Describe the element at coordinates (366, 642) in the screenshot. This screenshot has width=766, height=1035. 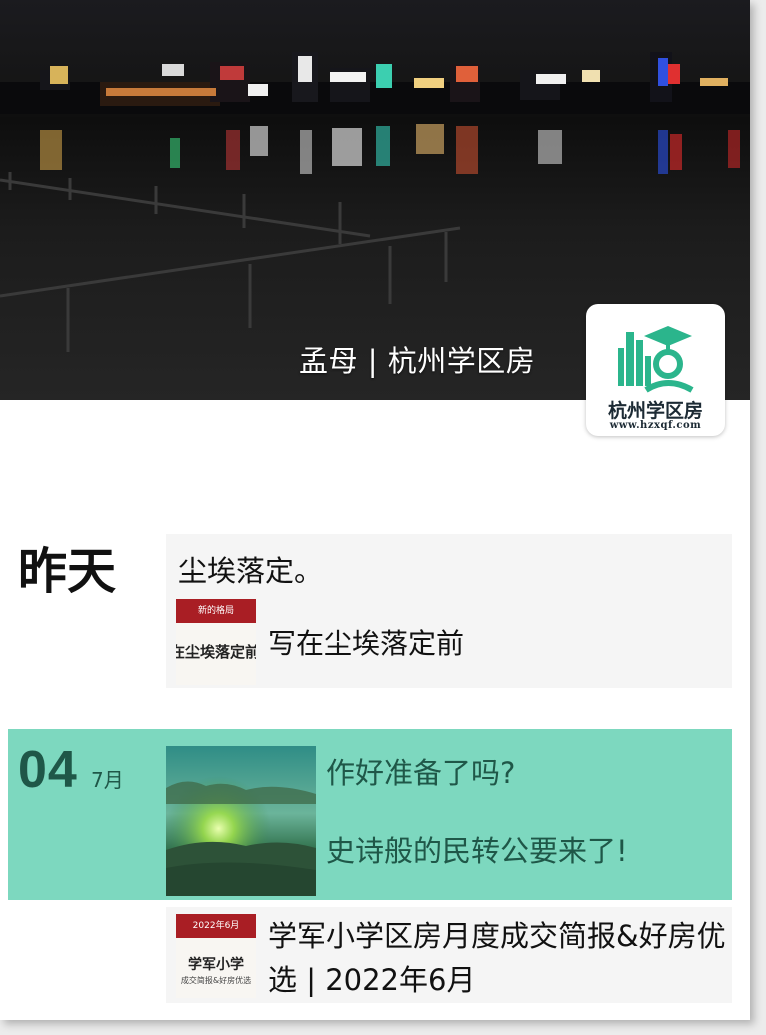
I see `shared-article-title: 写在尘埃落定前` at that location.